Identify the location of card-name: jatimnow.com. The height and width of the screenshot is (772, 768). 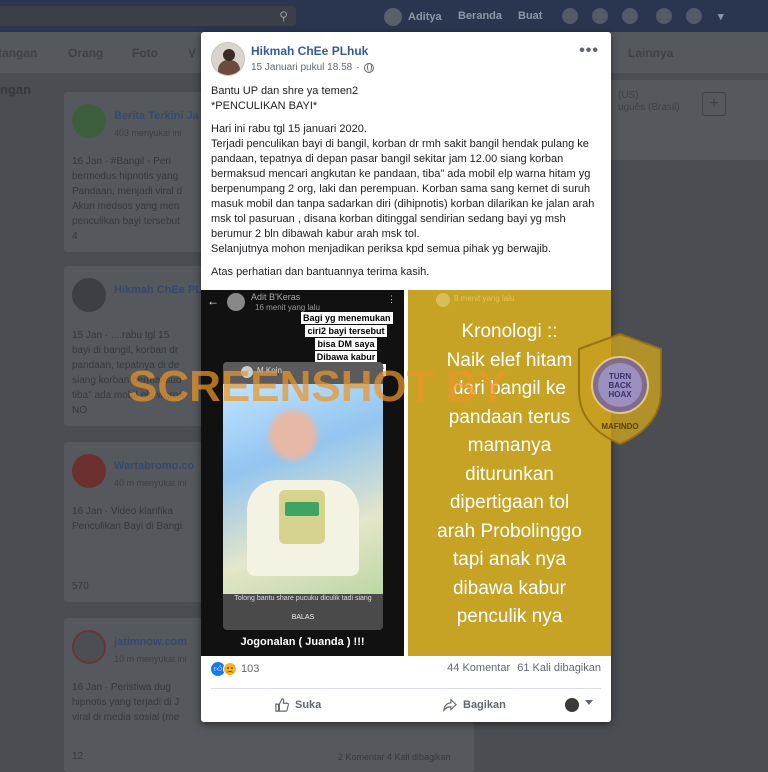
(150, 642).